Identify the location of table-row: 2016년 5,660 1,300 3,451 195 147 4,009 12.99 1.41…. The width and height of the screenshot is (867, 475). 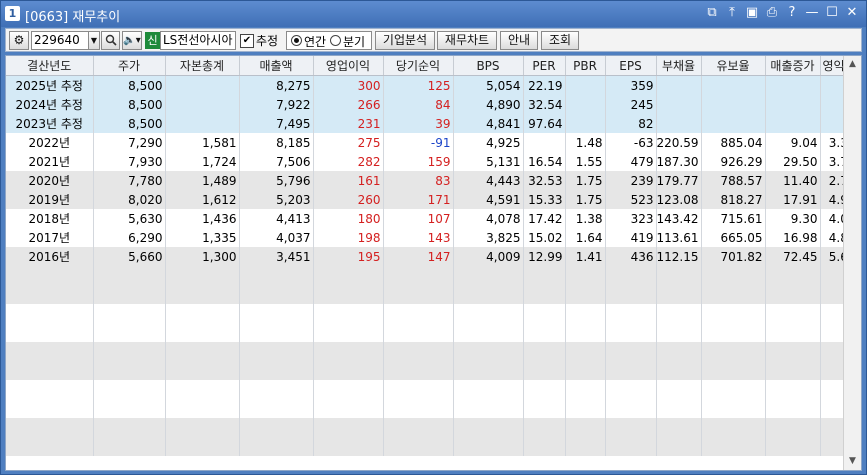
(432, 256).